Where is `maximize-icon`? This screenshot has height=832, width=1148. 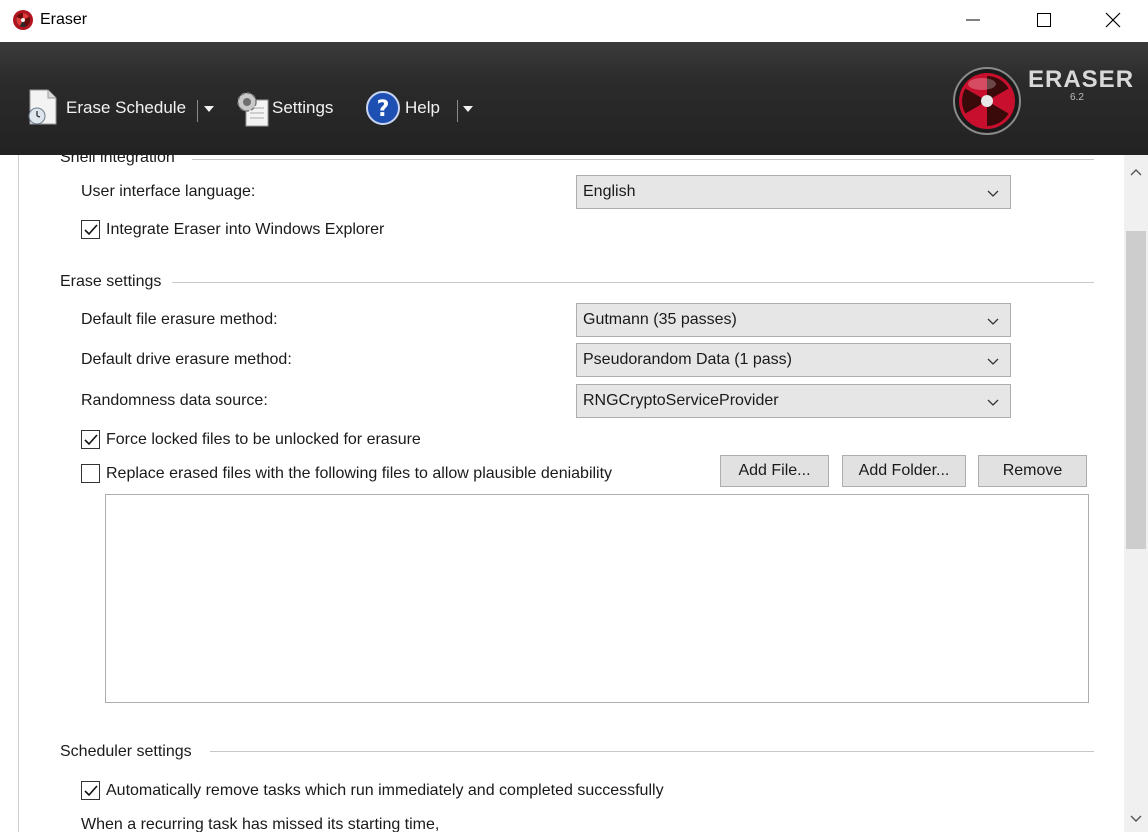 maximize-icon is located at coordinates (1044, 20).